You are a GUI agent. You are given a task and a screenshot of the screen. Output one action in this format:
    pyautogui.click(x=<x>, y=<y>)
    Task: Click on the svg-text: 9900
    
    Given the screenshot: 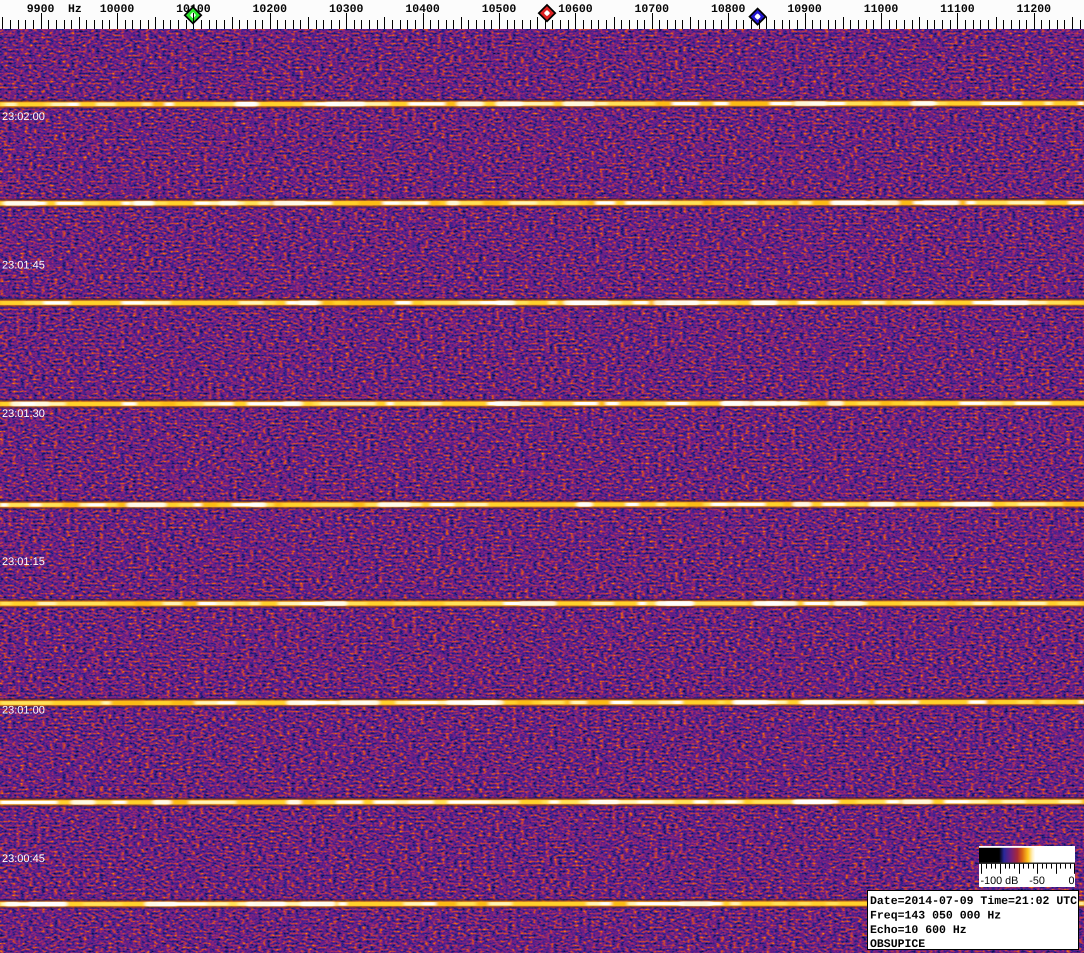 What is the action you would take?
    pyautogui.click(x=41, y=9)
    